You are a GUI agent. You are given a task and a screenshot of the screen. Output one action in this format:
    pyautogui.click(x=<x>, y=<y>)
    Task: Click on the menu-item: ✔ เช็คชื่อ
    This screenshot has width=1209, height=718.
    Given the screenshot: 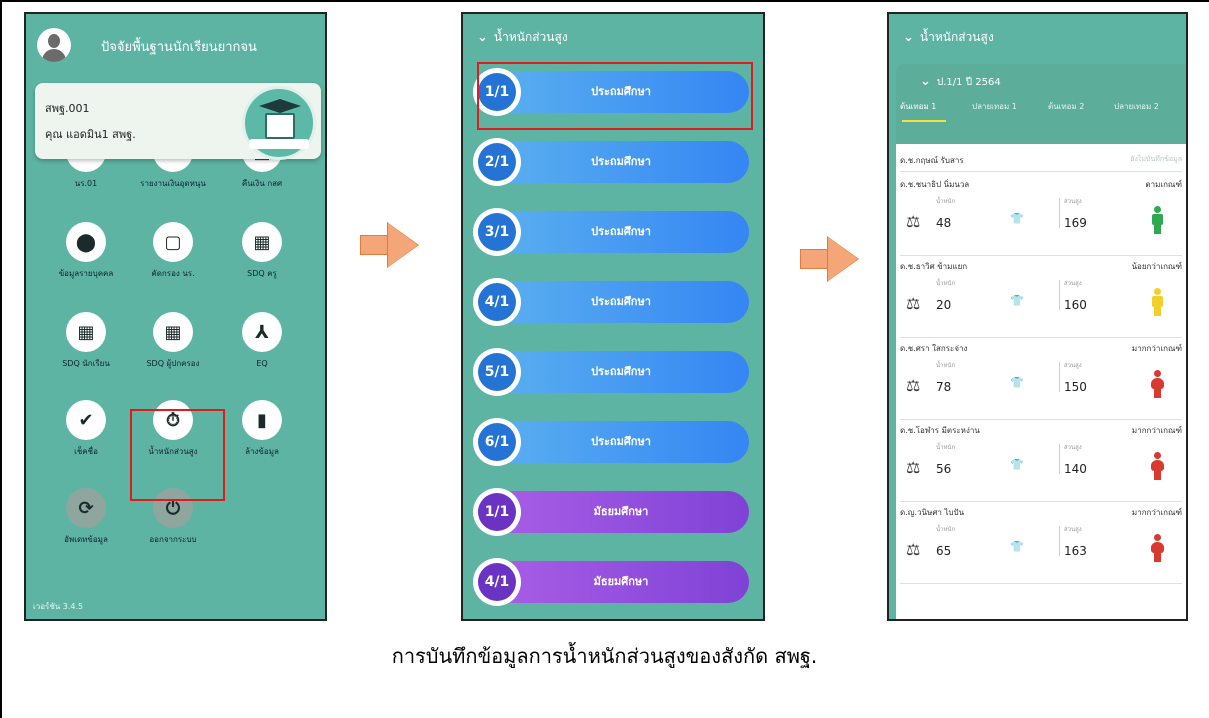 What is the action you would take?
    pyautogui.click(x=86, y=440)
    